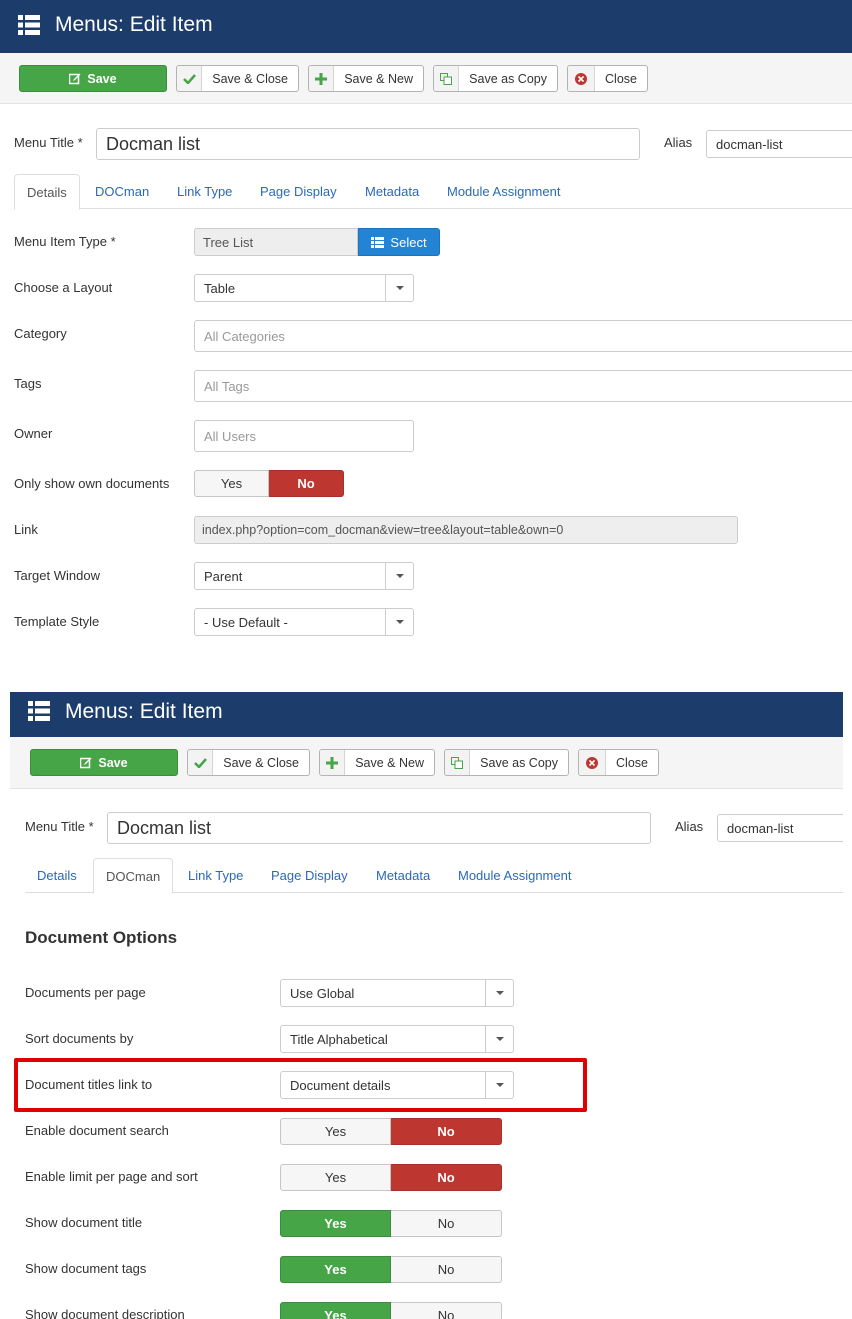 The image size is (852, 1319). What do you see at coordinates (304, 622) in the screenshot?
I see `template-style-select: - Use Default -` at bounding box center [304, 622].